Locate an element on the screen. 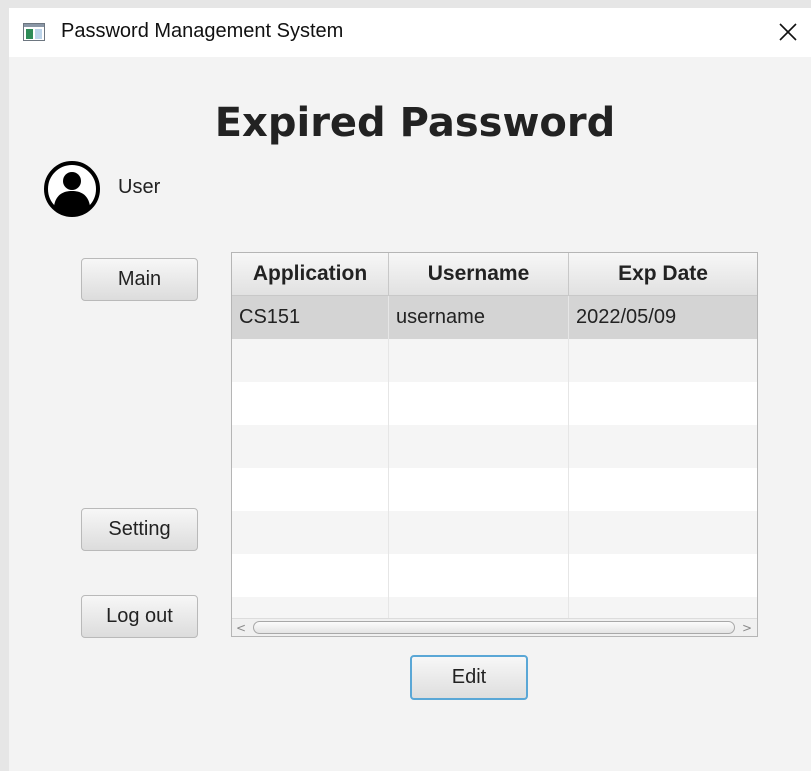  column-header-username: Username is located at coordinates (479, 274).